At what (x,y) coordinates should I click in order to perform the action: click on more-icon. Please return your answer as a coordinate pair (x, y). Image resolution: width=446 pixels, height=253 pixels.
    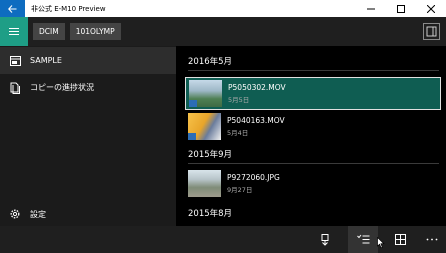
    Looking at the image, I should click on (432, 239).